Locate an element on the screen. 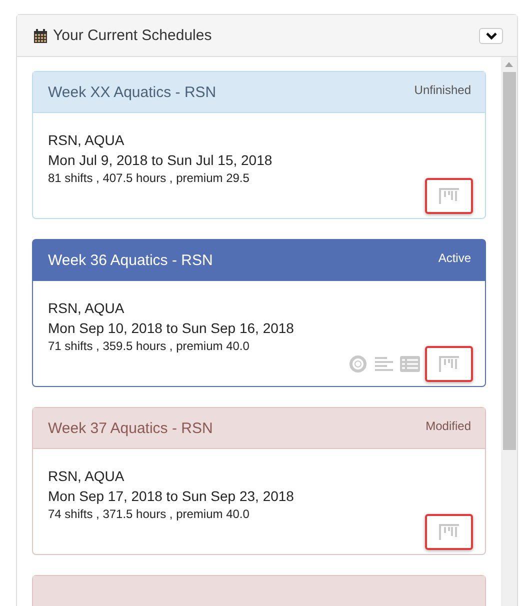  schedule-title: Week XX Aquatics - RSN is located at coordinates (132, 92).